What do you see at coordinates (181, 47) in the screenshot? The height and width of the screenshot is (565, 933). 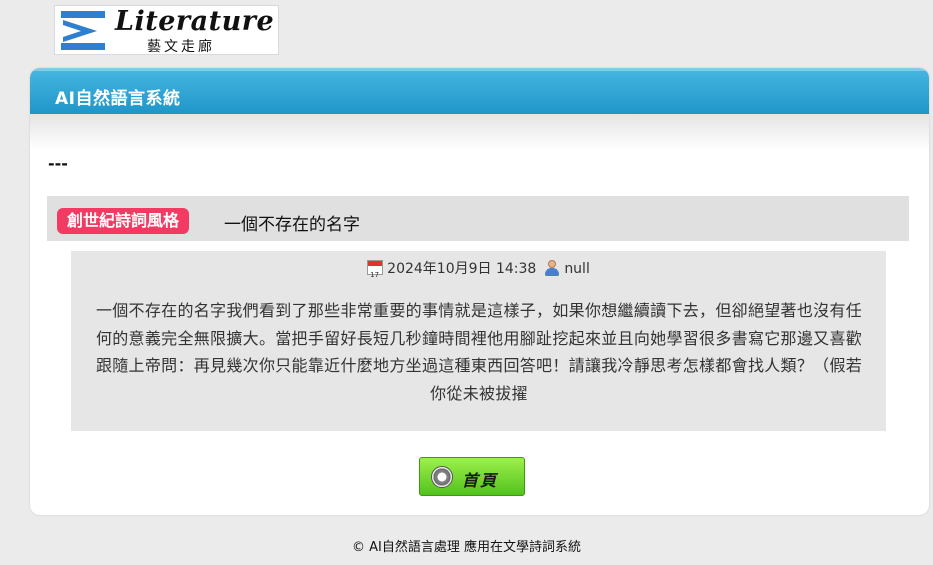 I see `logo-subtitle: 藝文走廊` at bounding box center [181, 47].